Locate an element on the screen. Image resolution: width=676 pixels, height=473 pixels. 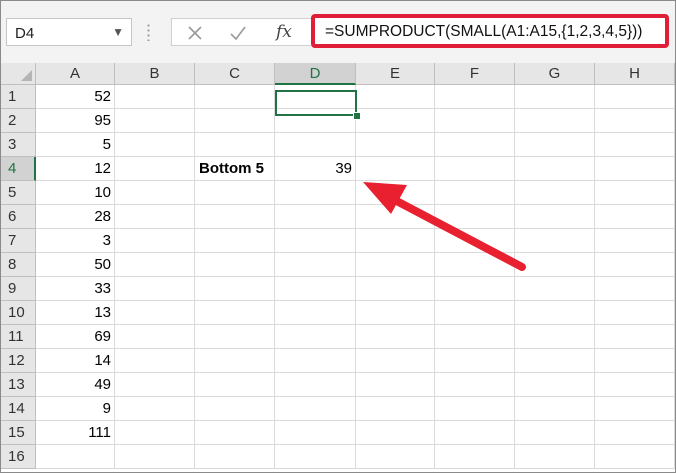
cell-b16 is located at coordinates (155, 457).